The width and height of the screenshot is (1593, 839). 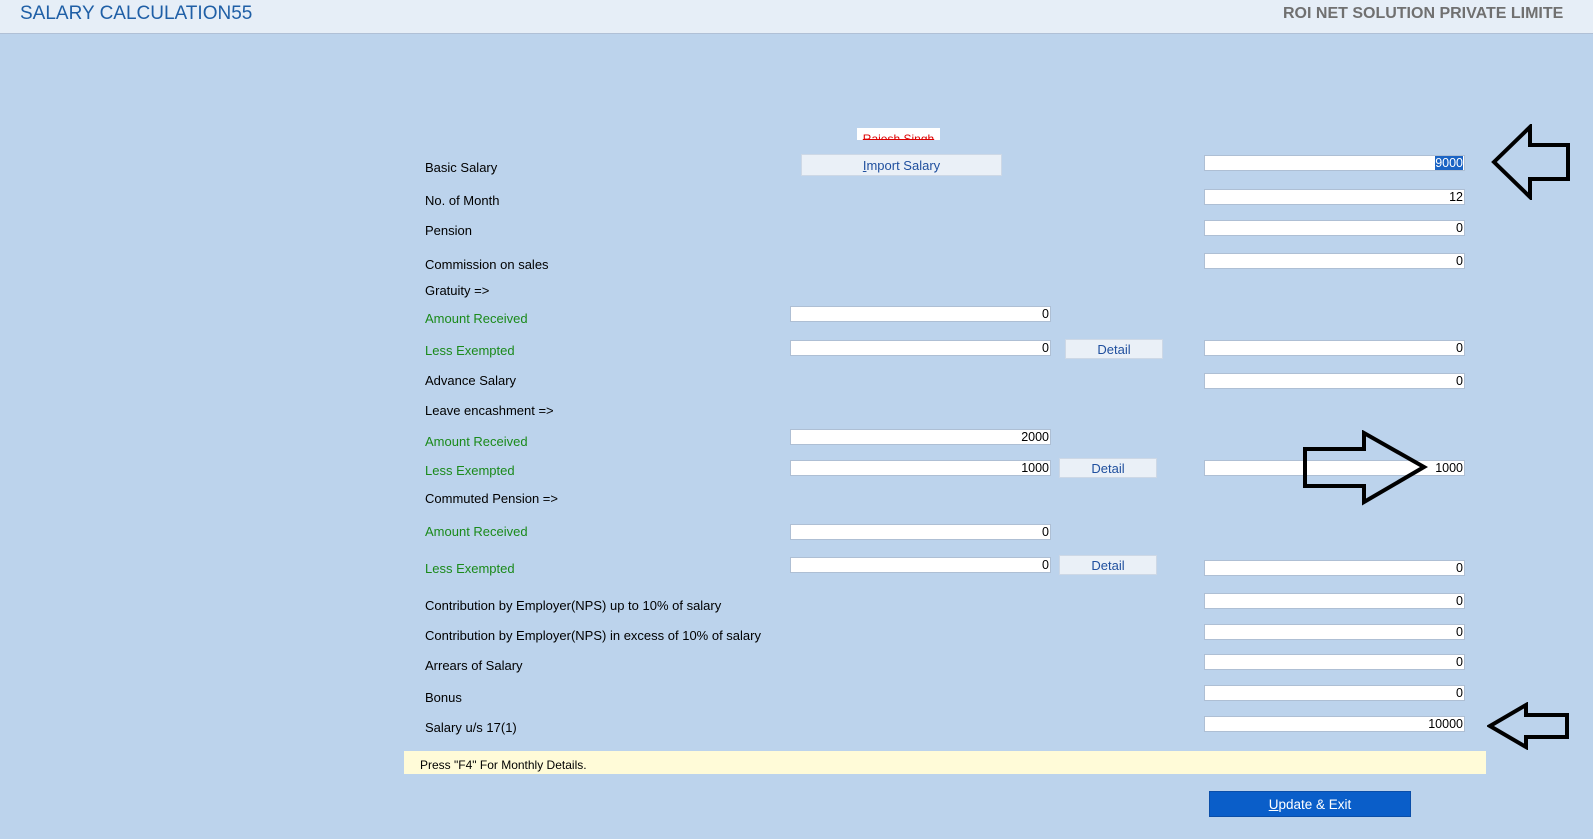 I want to click on right-arrow-icon, so click(x=1365, y=468).